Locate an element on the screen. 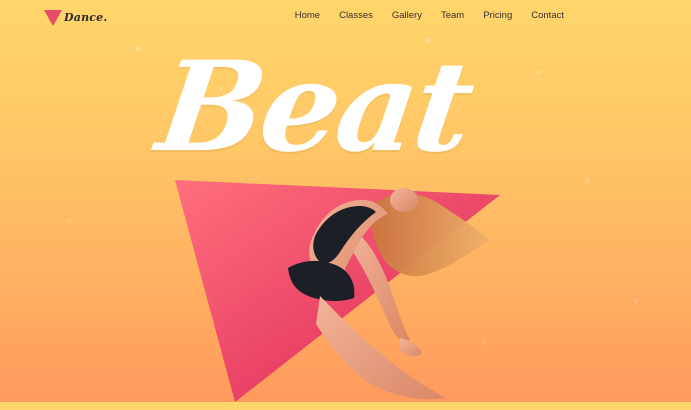  triangle-logo-mark-icon is located at coordinates (53, 18).